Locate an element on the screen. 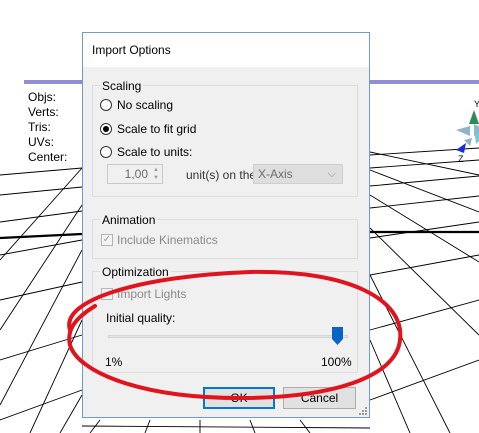 Image resolution: width=479 pixels, height=433 pixels. import-lights-label: Import Lights is located at coordinates (152, 294).